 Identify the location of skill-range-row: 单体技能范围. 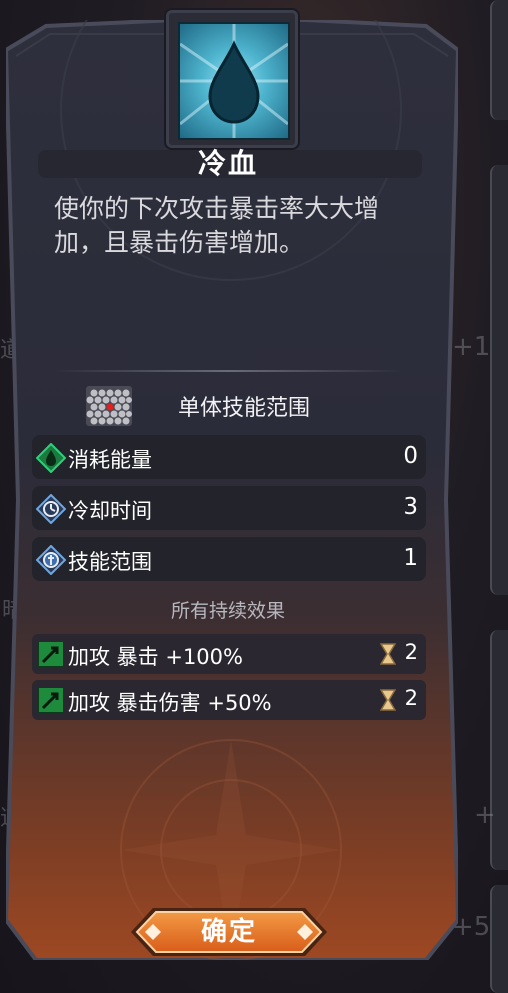
(228, 406).